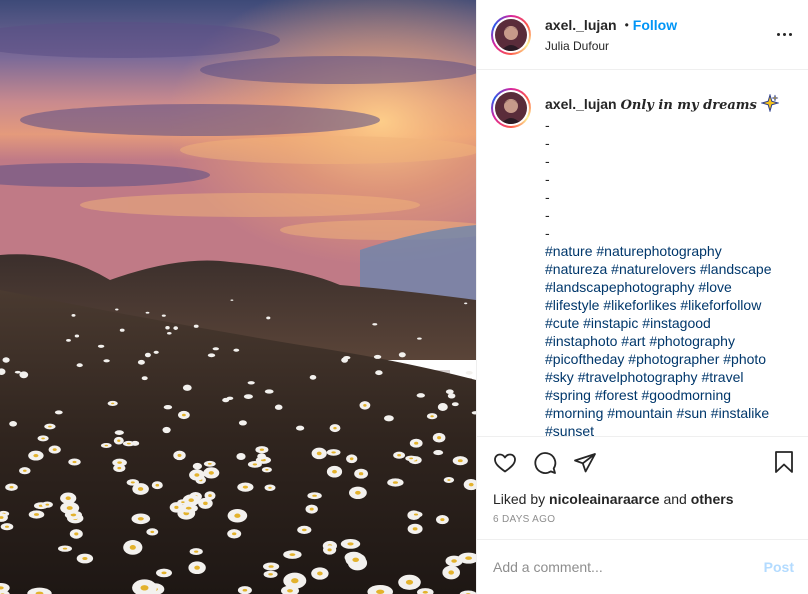  Describe the element at coordinates (655, 25) in the screenshot. I see `follow-button: Follow` at that location.